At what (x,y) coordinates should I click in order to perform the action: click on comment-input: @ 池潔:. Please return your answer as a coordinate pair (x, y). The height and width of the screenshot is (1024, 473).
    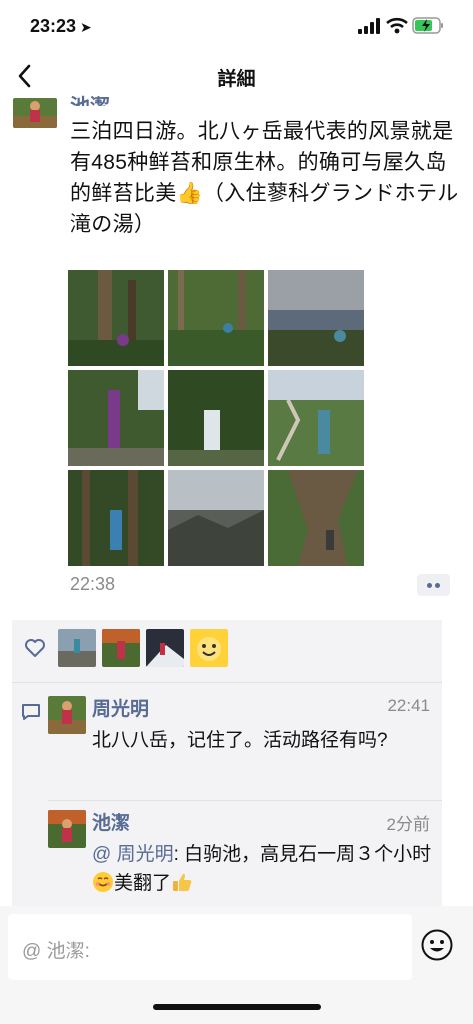
    Looking at the image, I should click on (210, 947).